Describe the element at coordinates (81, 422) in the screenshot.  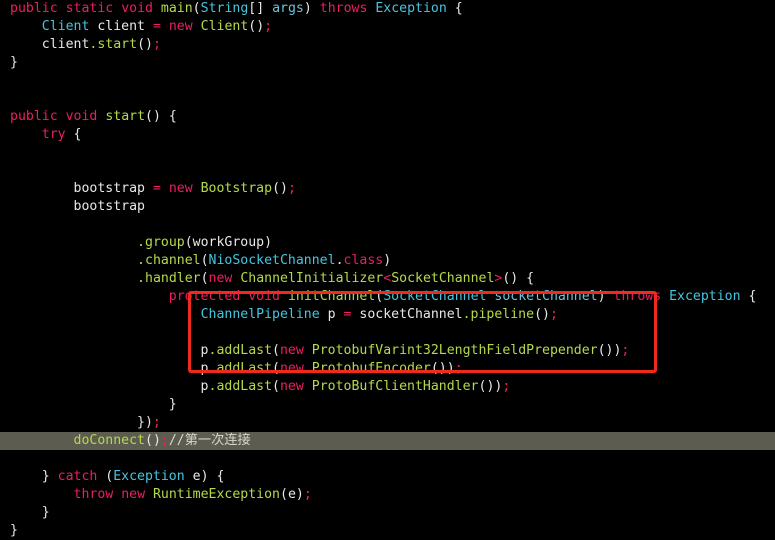
I see `token-punct: })` at that location.